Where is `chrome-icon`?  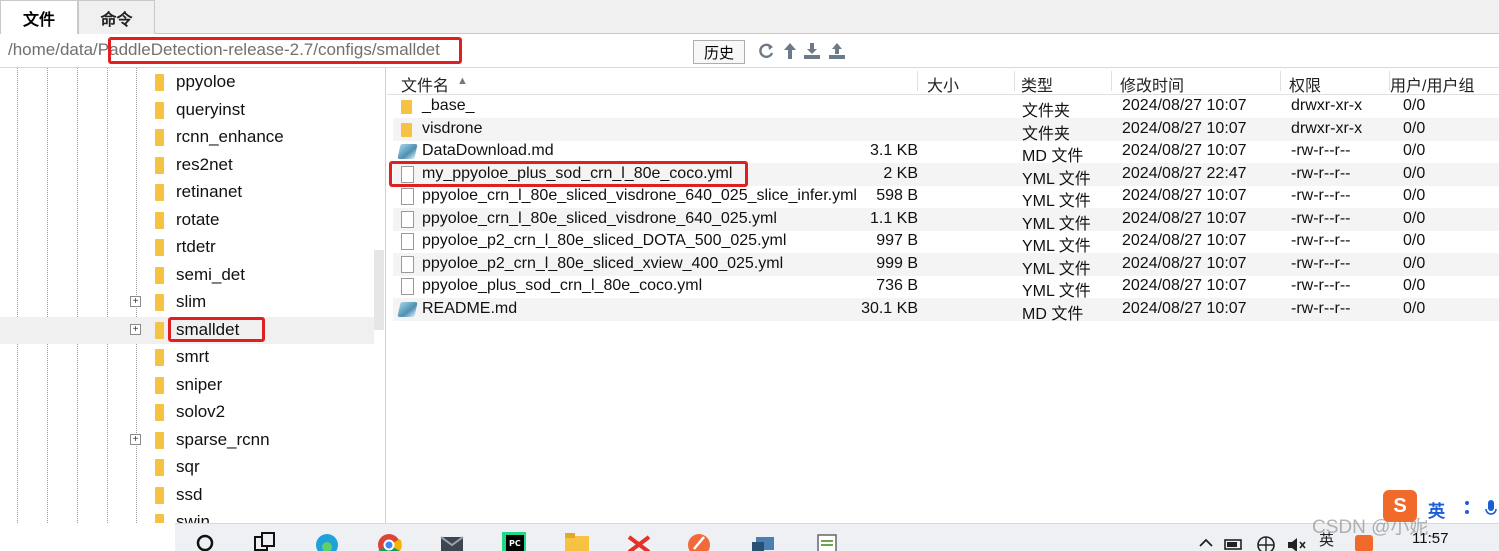 chrome-icon is located at coordinates (389, 540).